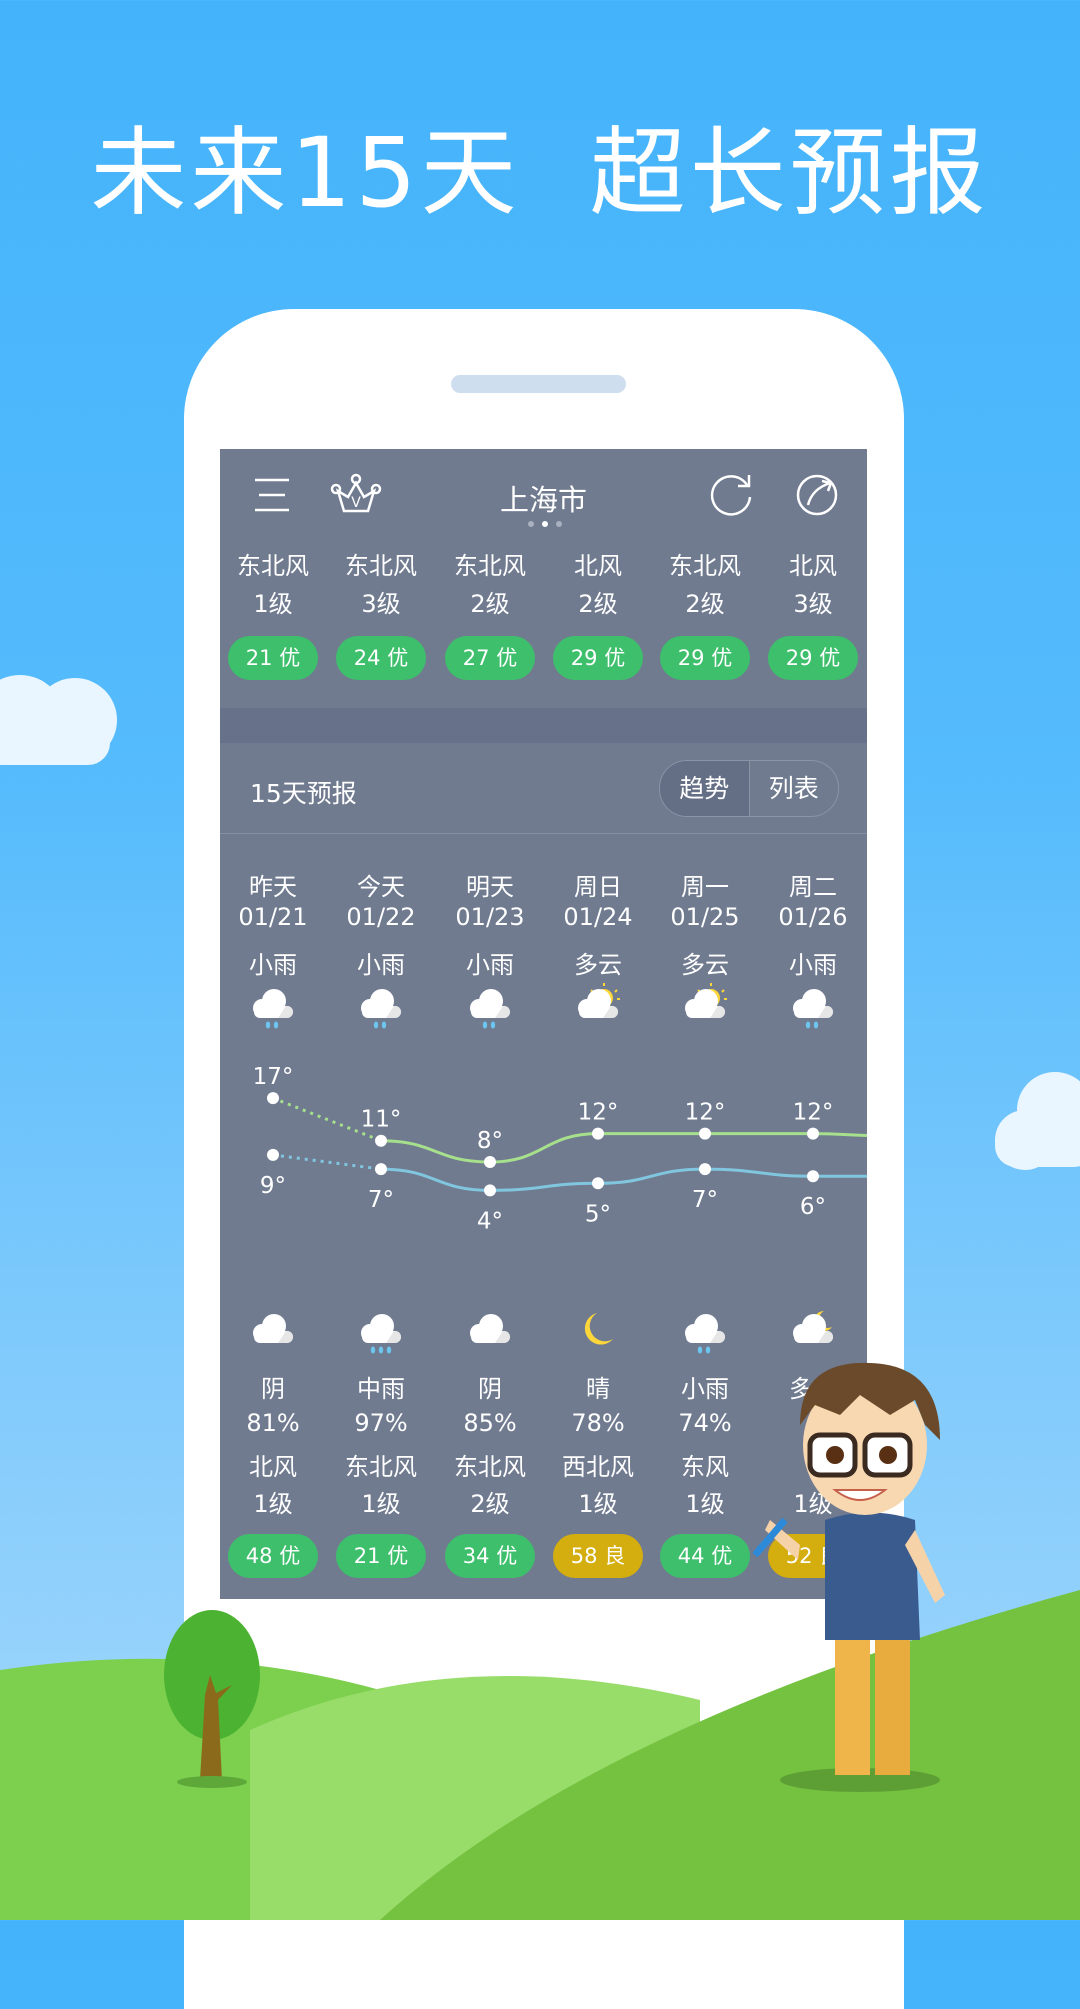 The image size is (1080, 2009). What do you see at coordinates (848, 1577) in the screenshot?
I see `cartoon-character` at bounding box center [848, 1577].